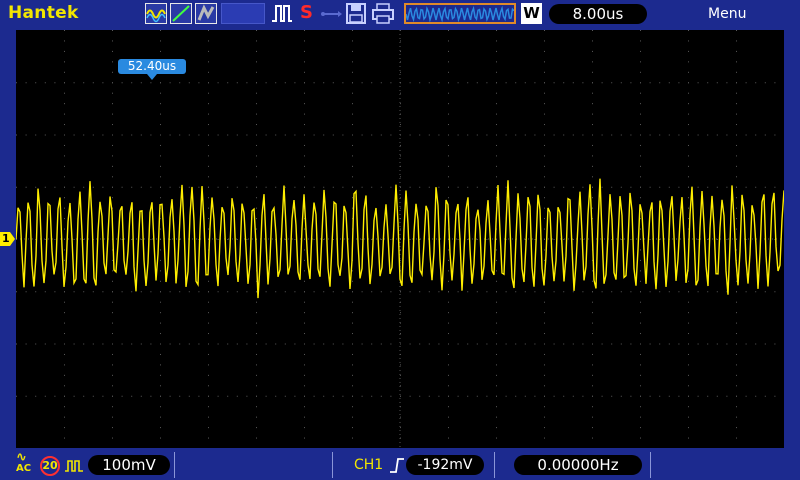 This screenshot has width=800, height=480. I want to click on sine-wave-icon, so click(156, 13).